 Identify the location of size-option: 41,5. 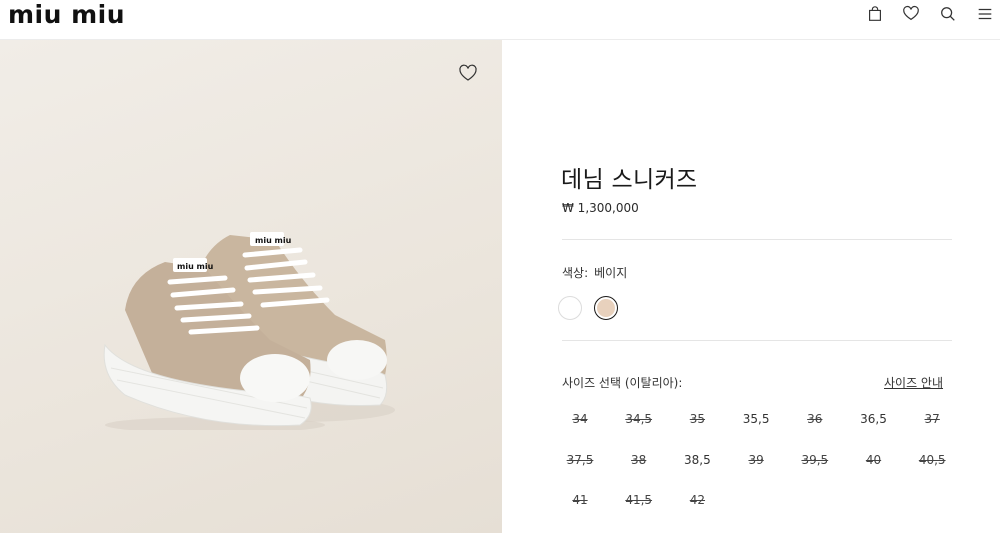
(639, 500).